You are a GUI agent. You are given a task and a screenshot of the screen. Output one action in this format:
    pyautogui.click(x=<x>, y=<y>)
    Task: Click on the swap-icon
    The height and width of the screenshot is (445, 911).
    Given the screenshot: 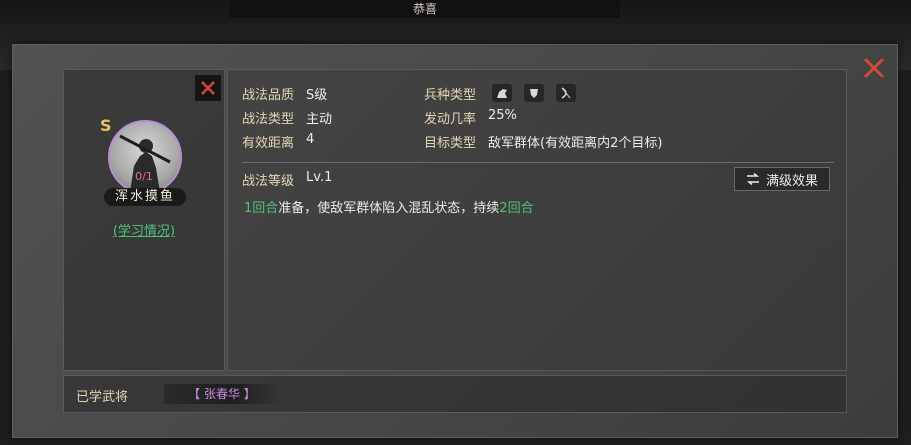 What is the action you would take?
    pyautogui.click(x=753, y=179)
    